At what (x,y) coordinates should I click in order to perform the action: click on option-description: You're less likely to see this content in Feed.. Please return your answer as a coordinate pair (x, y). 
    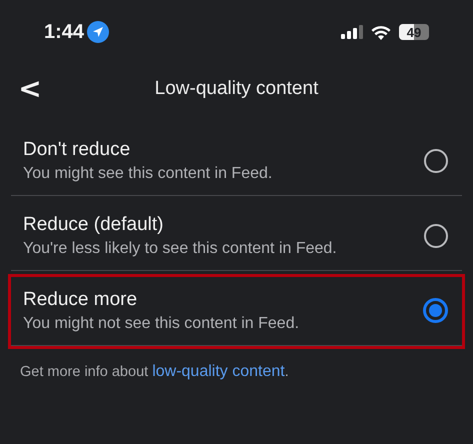
    Looking at the image, I should click on (180, 249).